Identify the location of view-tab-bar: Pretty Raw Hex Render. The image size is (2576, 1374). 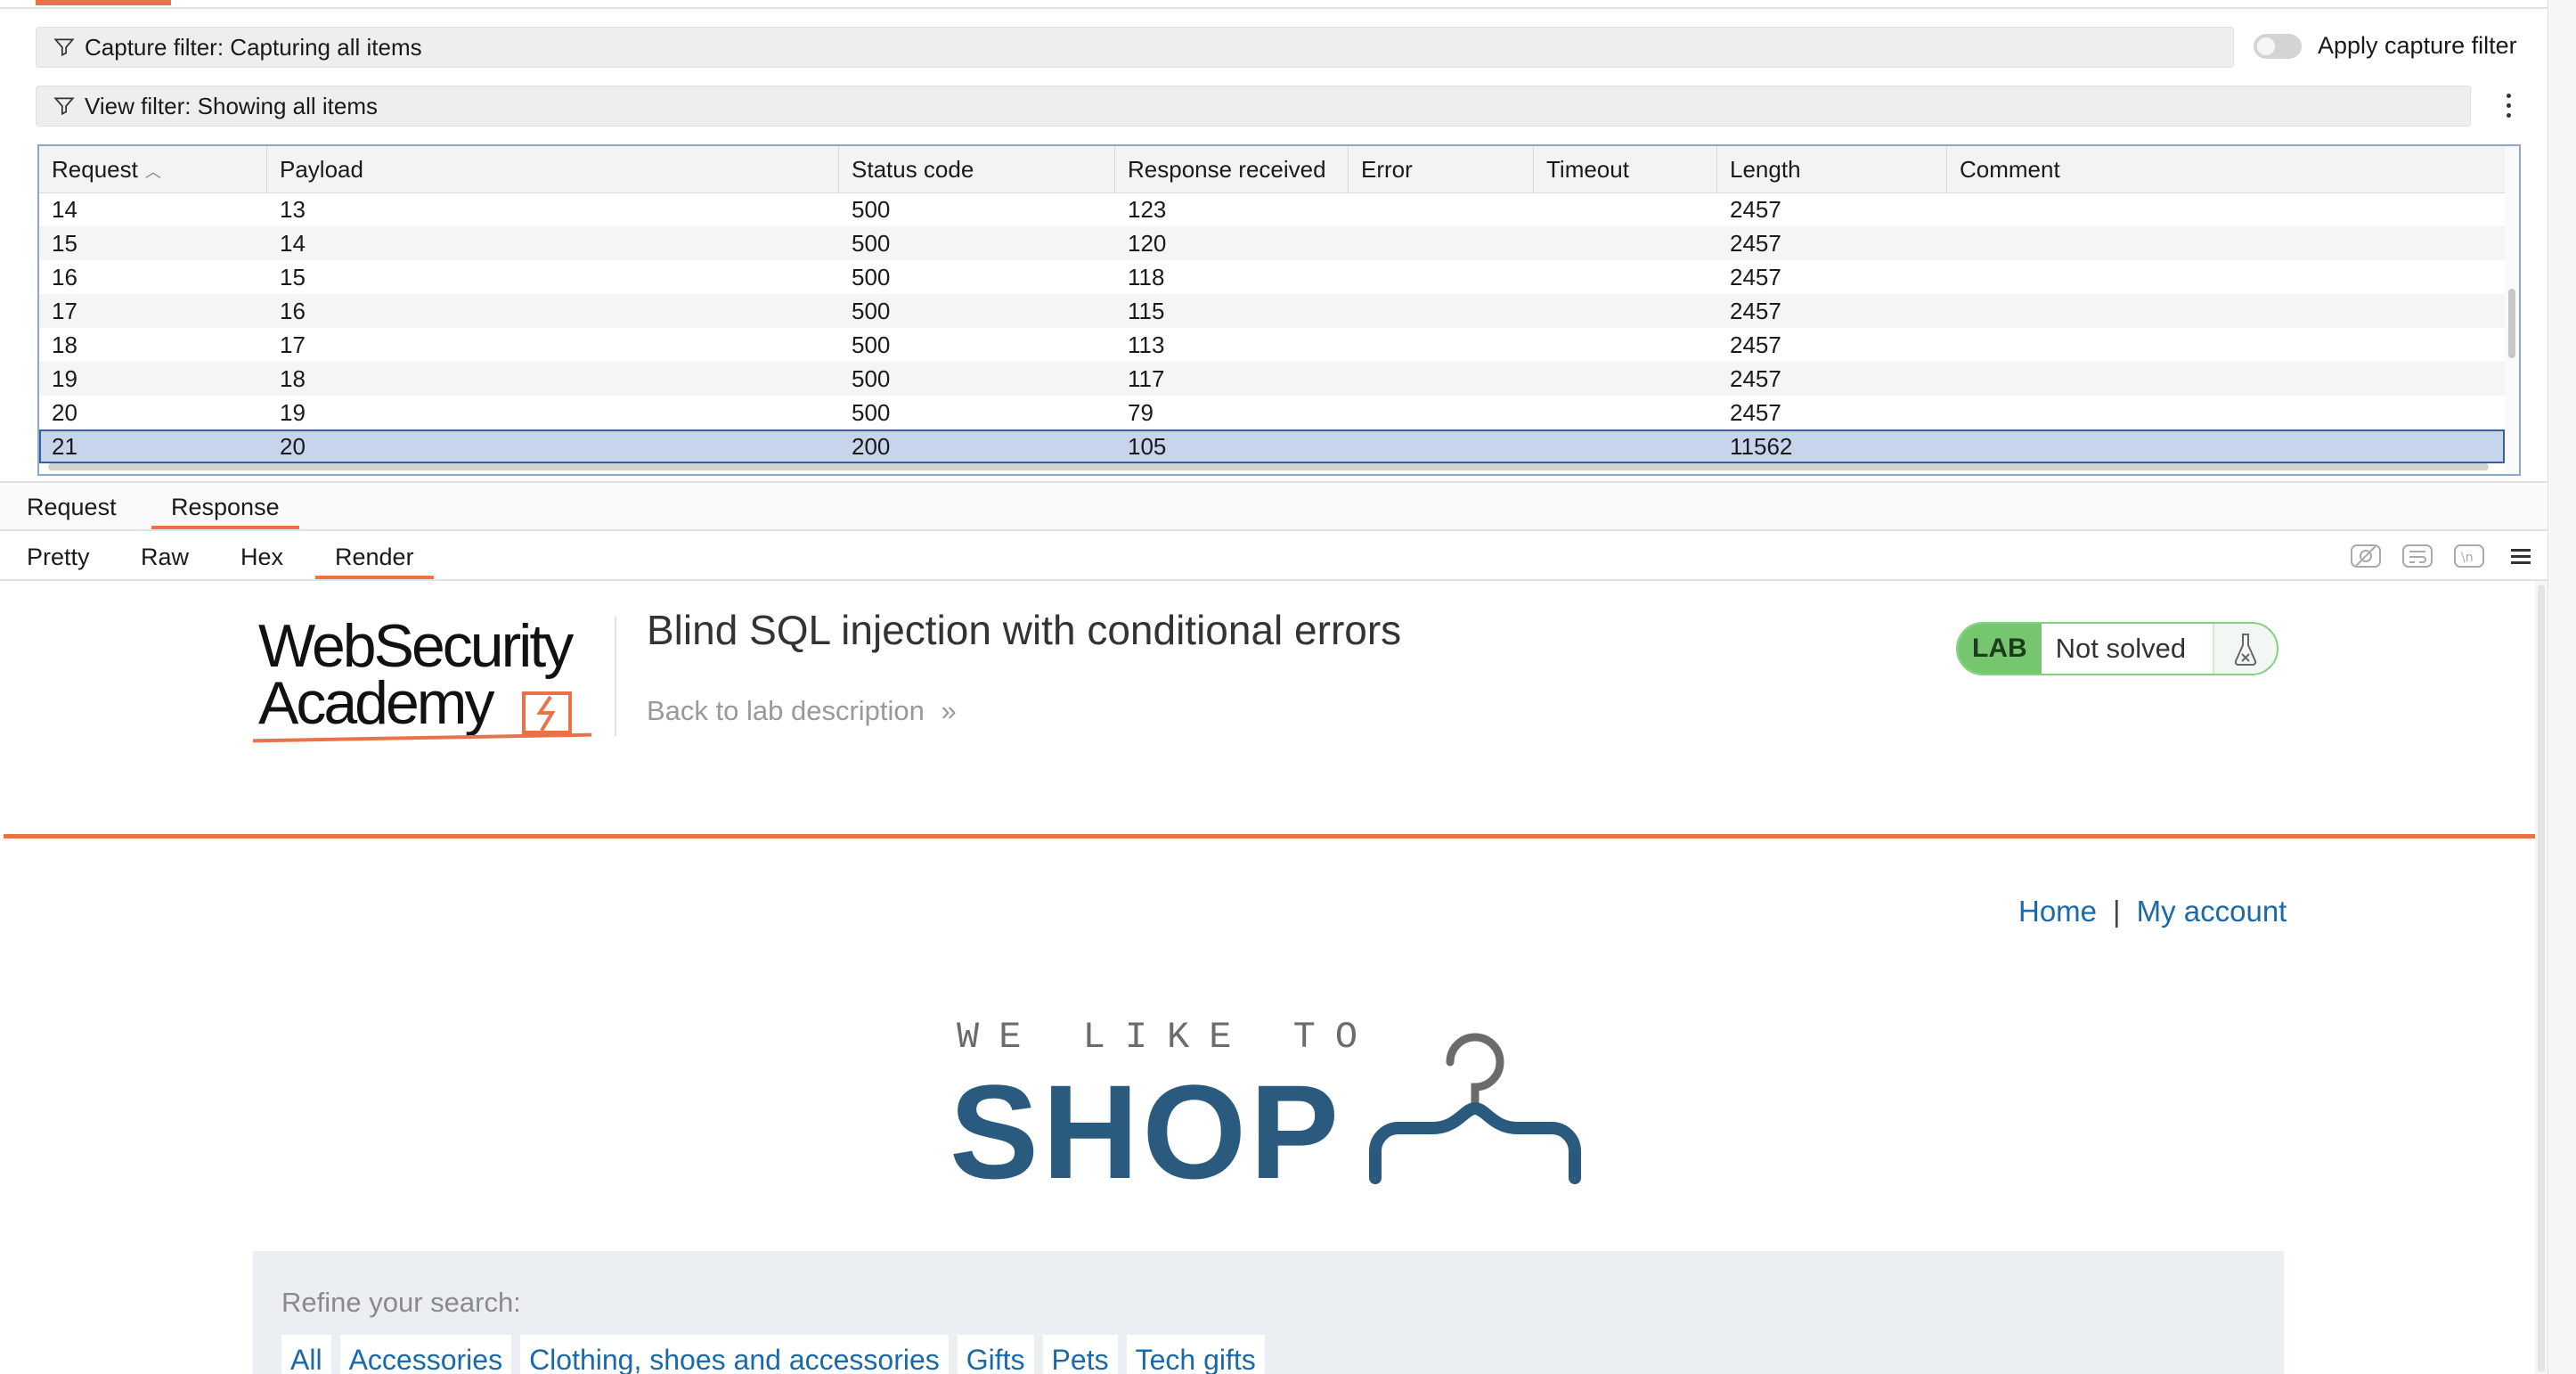
(1274, 557).